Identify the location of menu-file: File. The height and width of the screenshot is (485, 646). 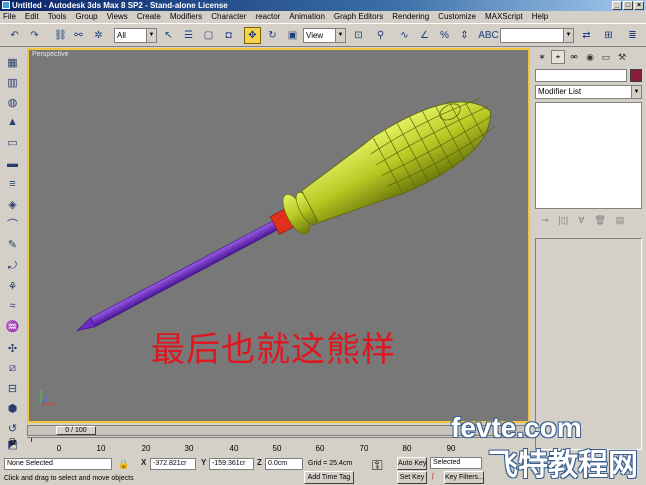
(9, 17).